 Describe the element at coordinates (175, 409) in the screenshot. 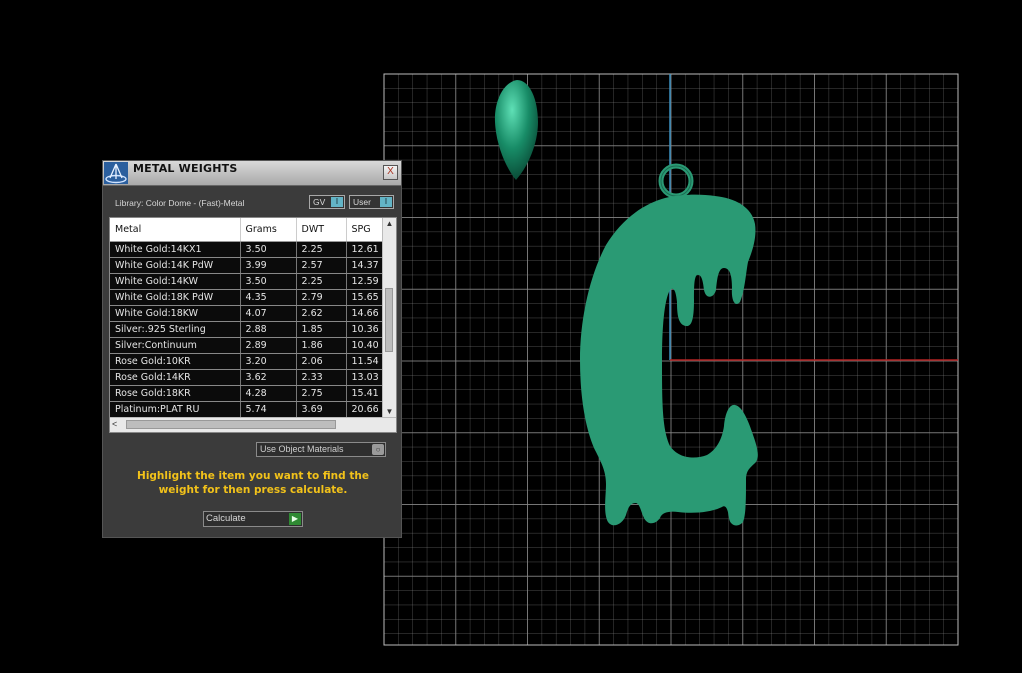

I see `cell-metal: Platinum:PLAT RU` at that location.